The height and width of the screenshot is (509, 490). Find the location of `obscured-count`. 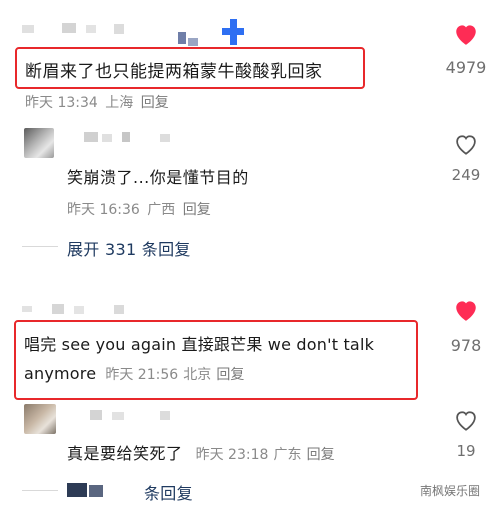

obscured-count is located at coordinates (87, 490).